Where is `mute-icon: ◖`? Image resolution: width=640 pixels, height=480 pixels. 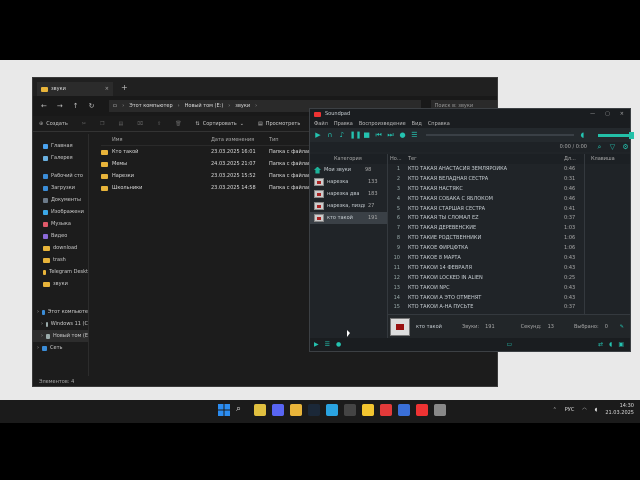 mute-icon: ◖ is located at coordinates (610, 344).